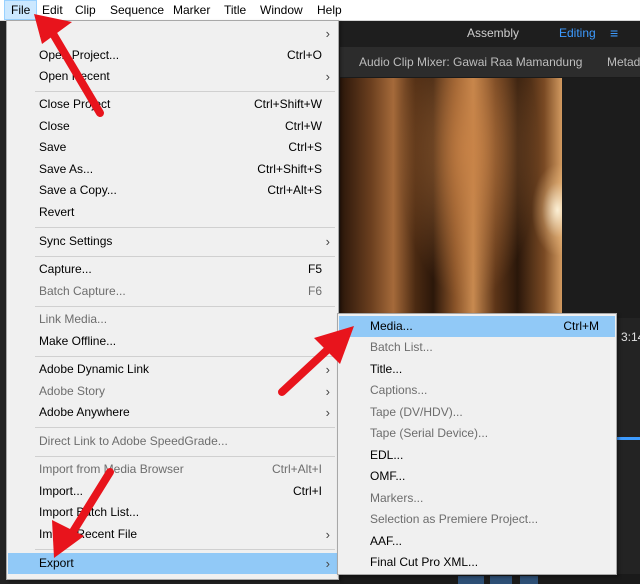  Describe the element at coordinates (630, 337) in the screenshot. I see `timecode-display: 3:14` at that location.